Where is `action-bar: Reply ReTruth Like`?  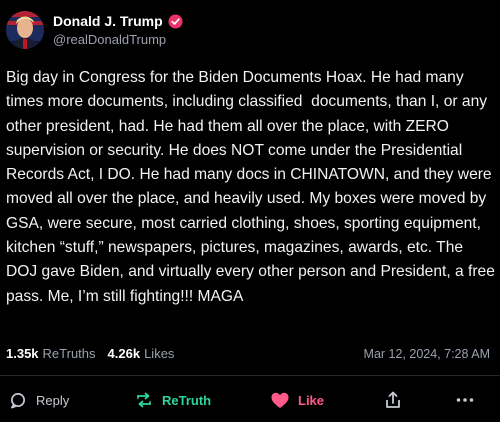 action-bar: Reply ReTruth Like is located at coordinates (250, 400).